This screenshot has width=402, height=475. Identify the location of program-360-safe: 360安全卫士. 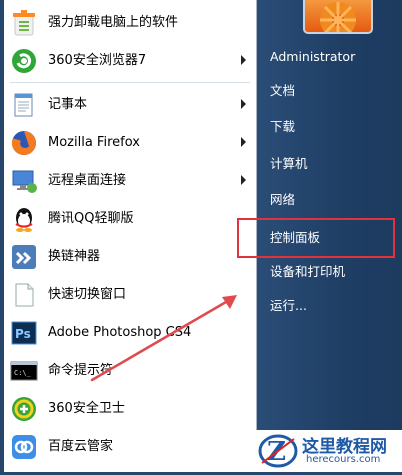
(130, 409).